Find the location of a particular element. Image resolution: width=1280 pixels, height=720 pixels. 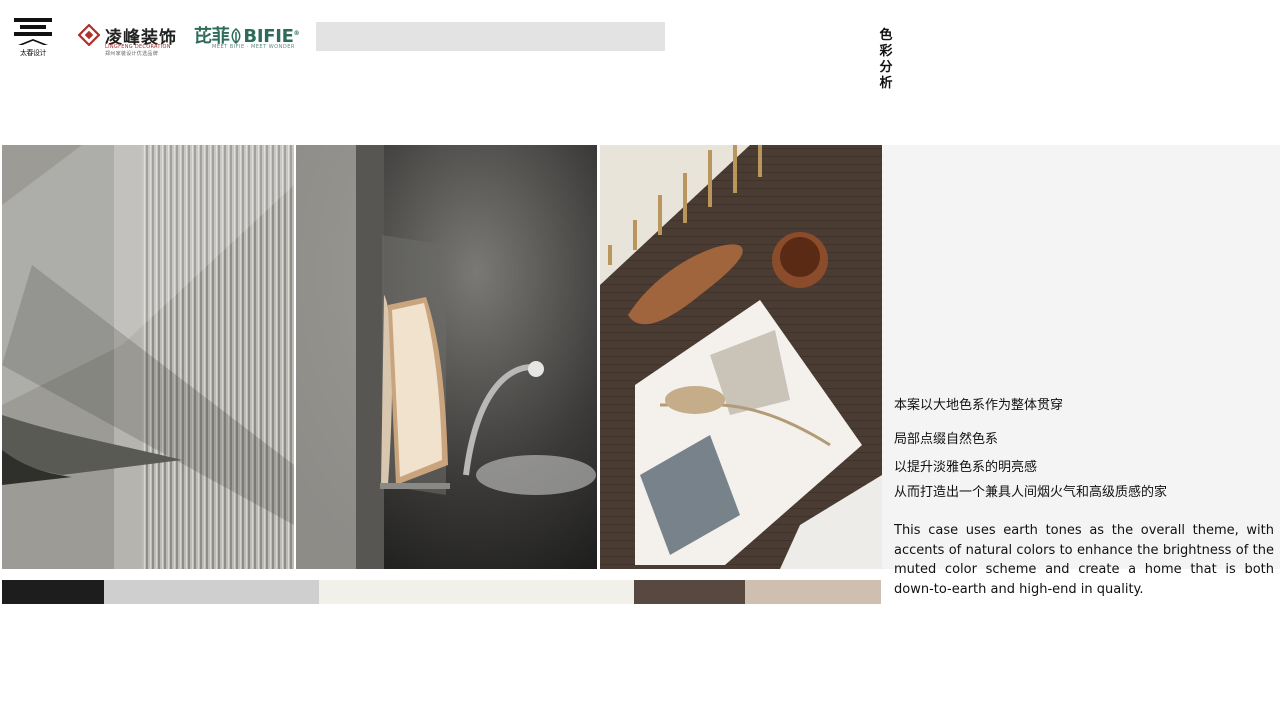

bifie-leaf-icon is located at coordinates (236, 36).